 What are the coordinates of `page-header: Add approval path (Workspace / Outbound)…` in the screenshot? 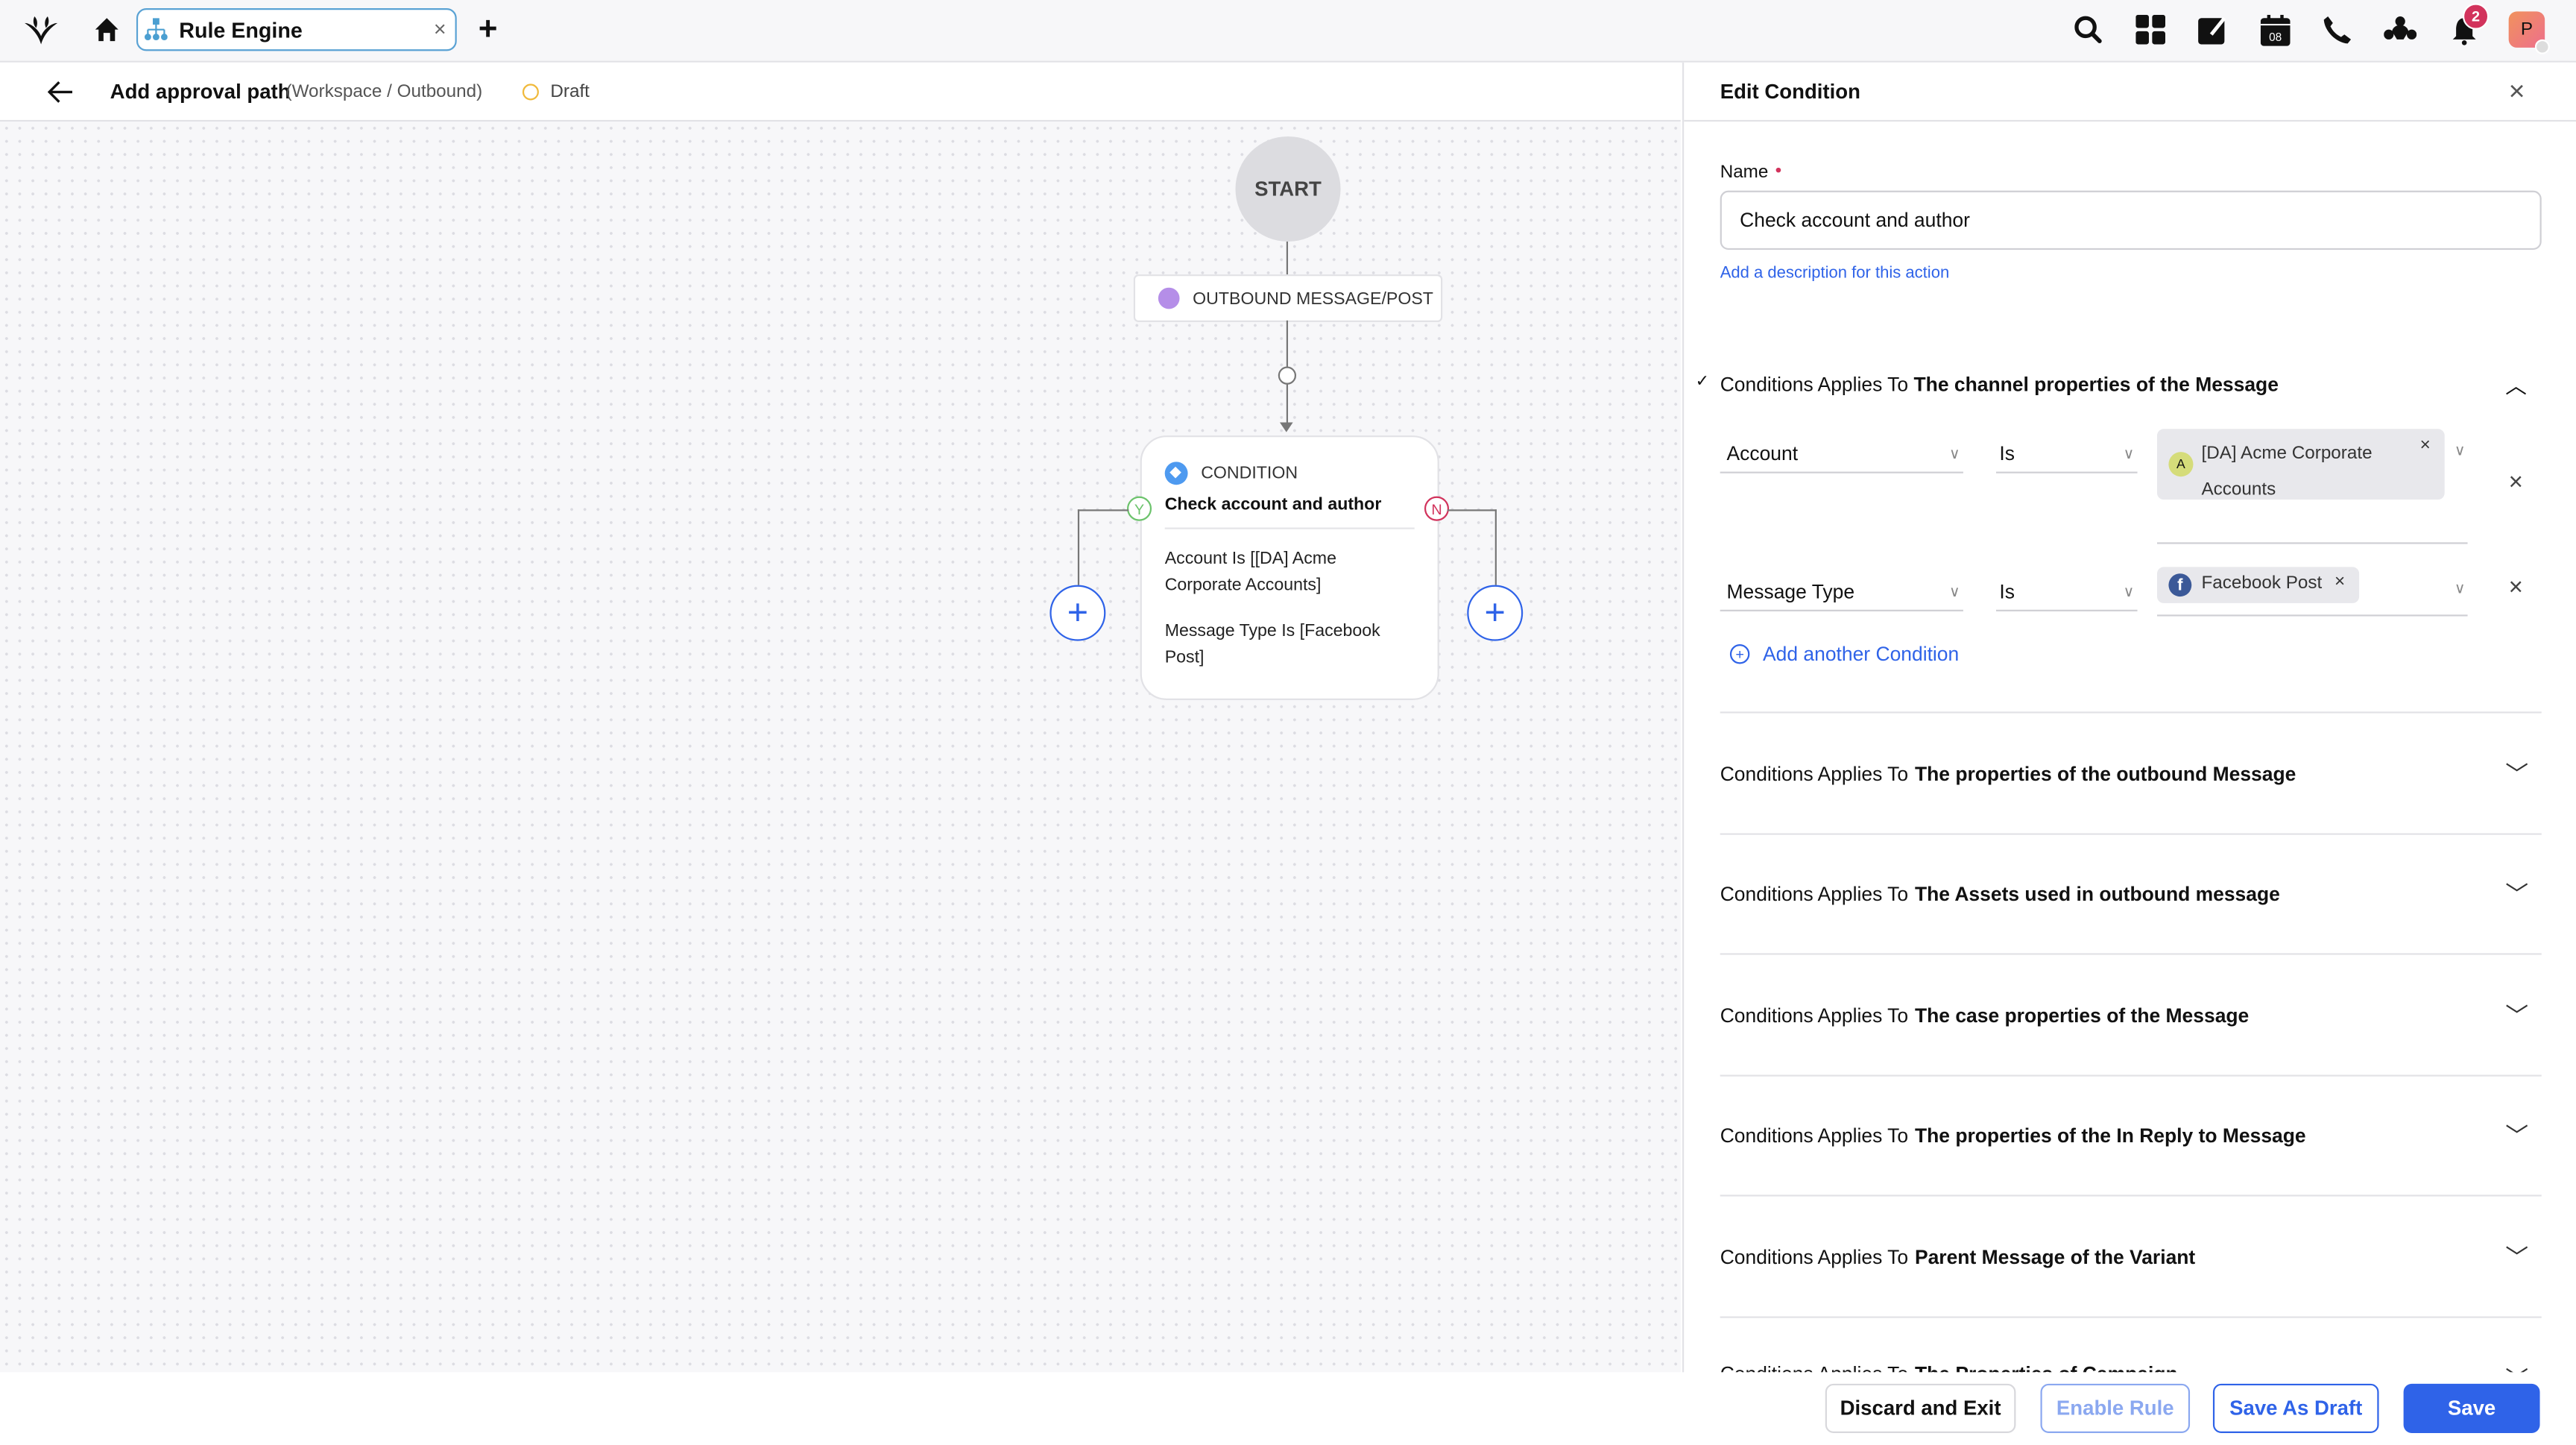 It's located at (841, 92).